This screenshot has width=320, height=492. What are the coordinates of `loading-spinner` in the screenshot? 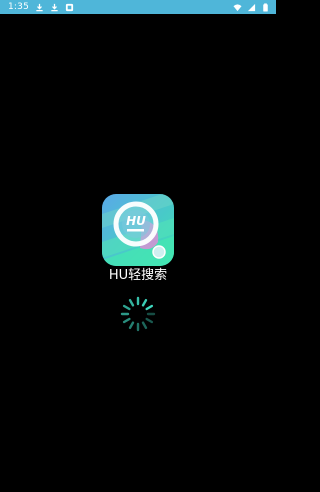 It's located at (138, 314).